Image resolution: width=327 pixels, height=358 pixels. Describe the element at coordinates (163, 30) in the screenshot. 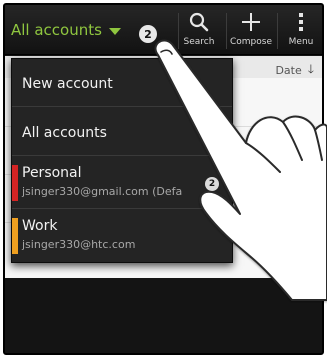

I see `action-bar: All accounts 2 Search Compose Menu` at that location.